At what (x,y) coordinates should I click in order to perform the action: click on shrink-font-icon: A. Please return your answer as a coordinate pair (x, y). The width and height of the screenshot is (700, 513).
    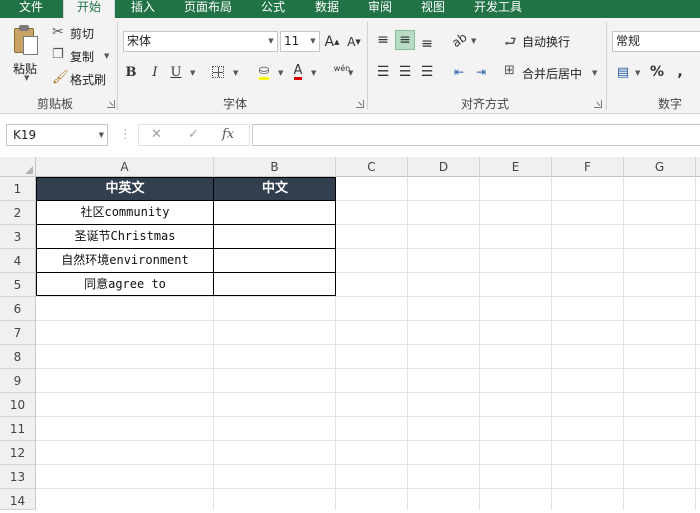
    Looking at the image, I should click on (351, 42).